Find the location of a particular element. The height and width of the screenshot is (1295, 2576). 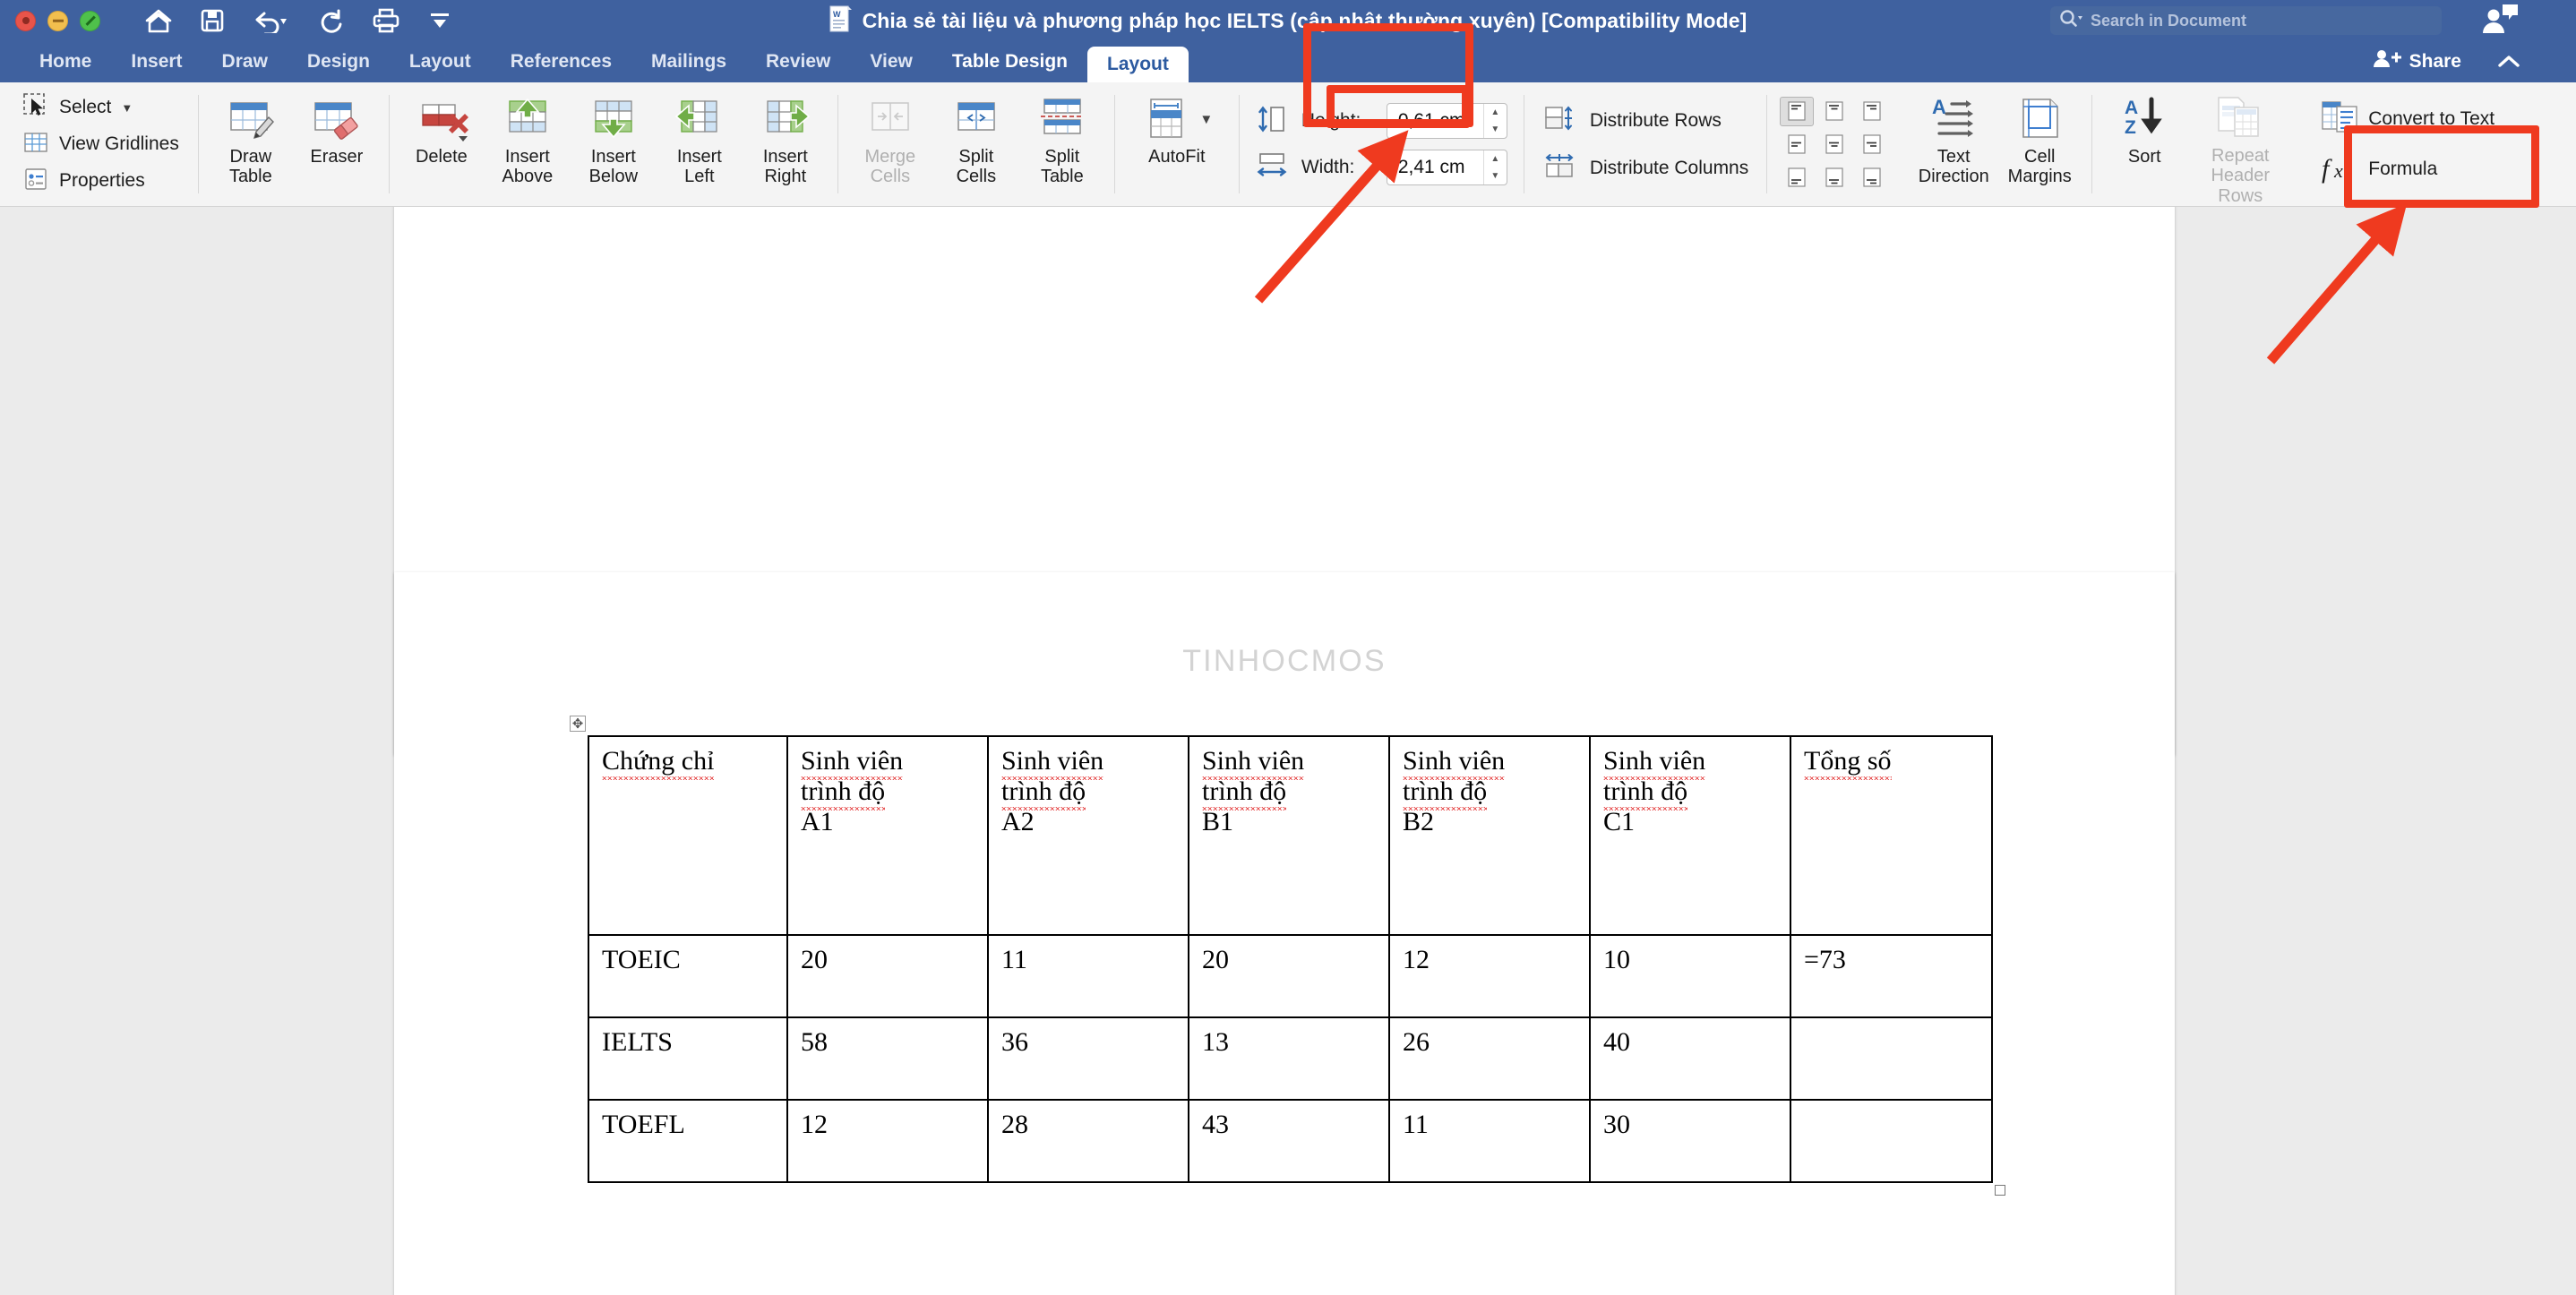

align-middle-left-button is located at coordinates (1797, 144).